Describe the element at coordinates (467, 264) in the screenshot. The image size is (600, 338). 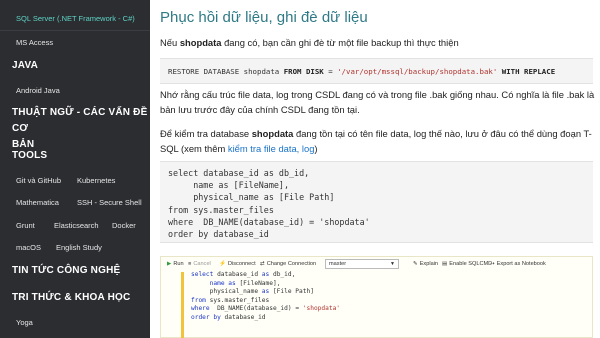
I see `enable-sqlcmd-button: ▤ Enable SQLCMD` at that location.